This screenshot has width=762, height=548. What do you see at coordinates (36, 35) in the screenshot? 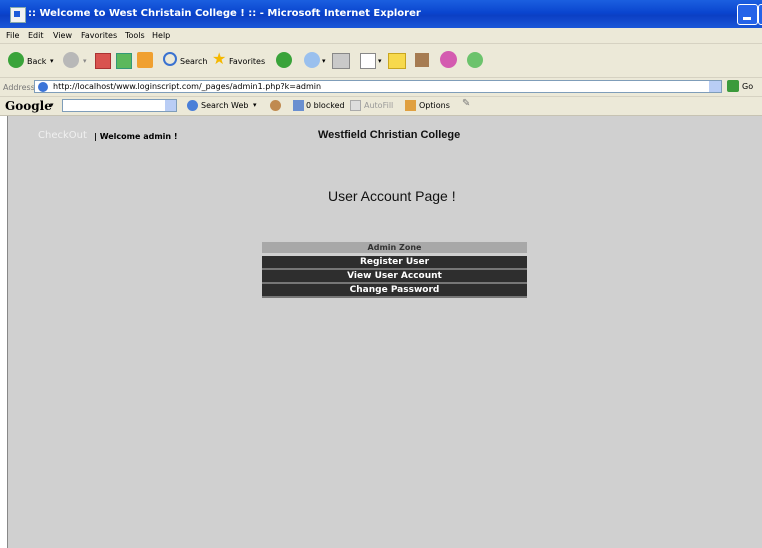
I see `menu-edit: Edit` at bounding box center [36, 35].